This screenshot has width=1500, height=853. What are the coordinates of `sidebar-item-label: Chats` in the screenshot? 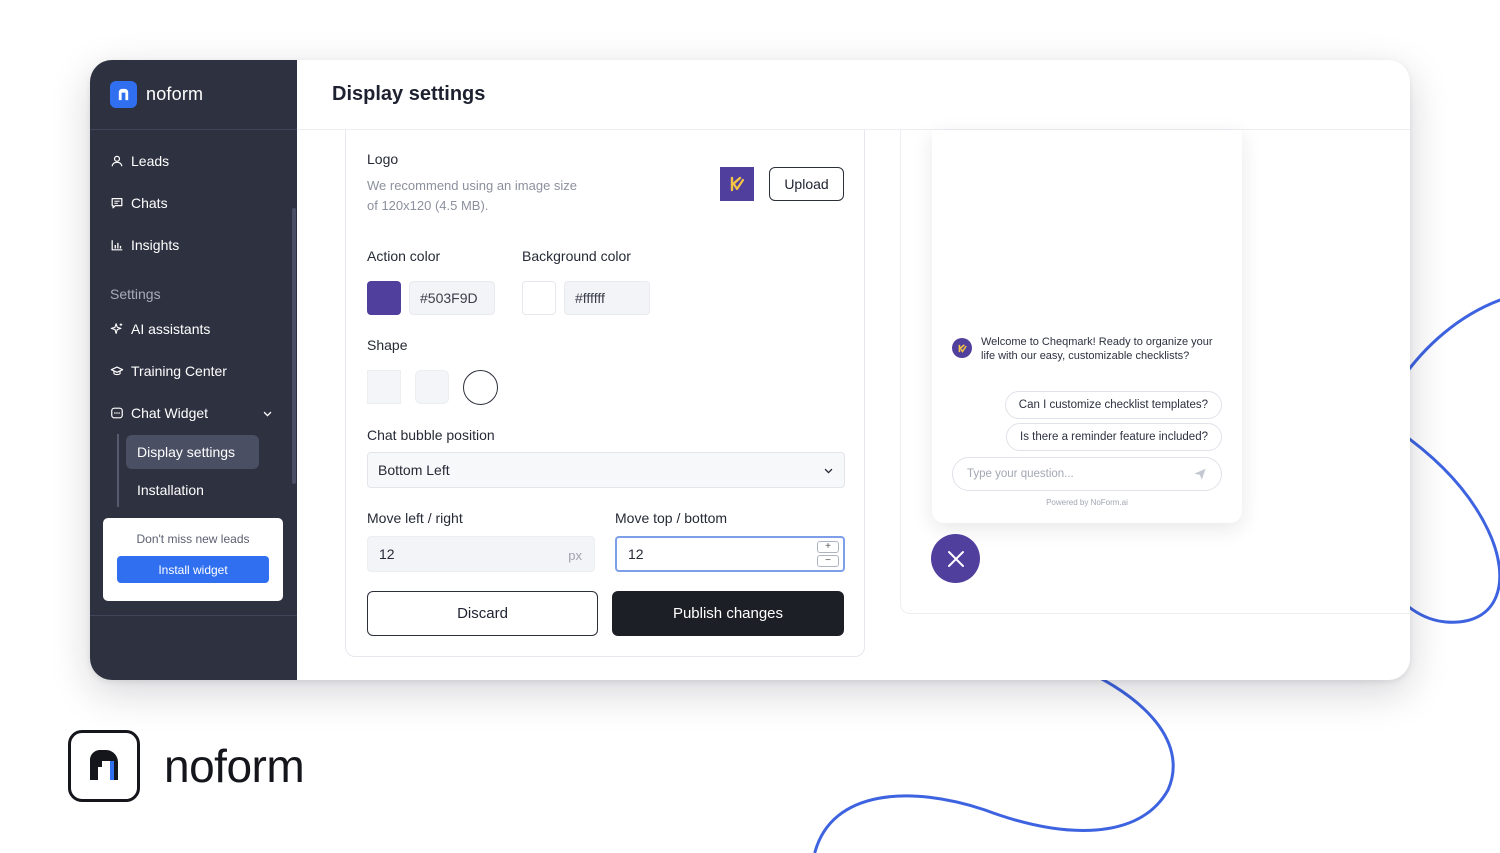 It's located at (149, 203).